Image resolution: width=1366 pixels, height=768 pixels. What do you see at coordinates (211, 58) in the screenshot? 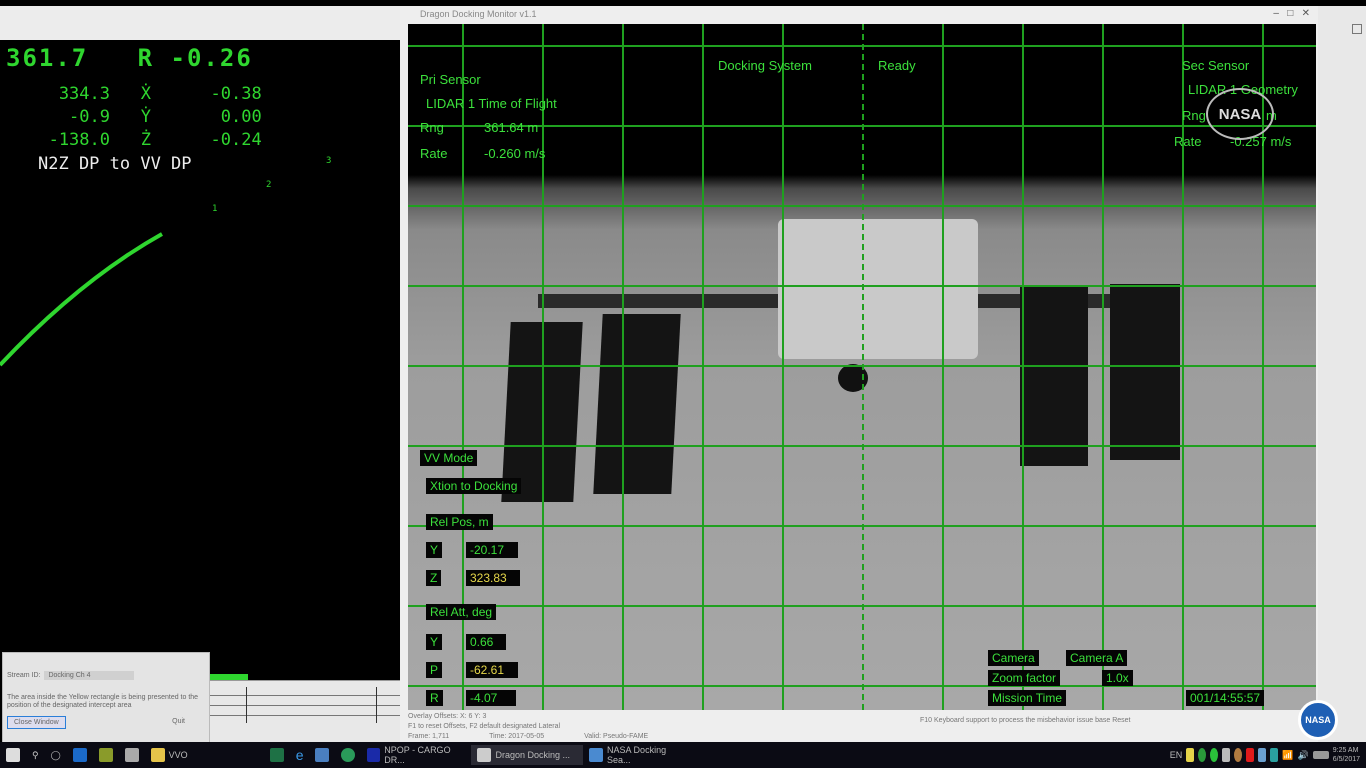
I see `range-rate-value: -0.26` at bounding box center [211, 58].